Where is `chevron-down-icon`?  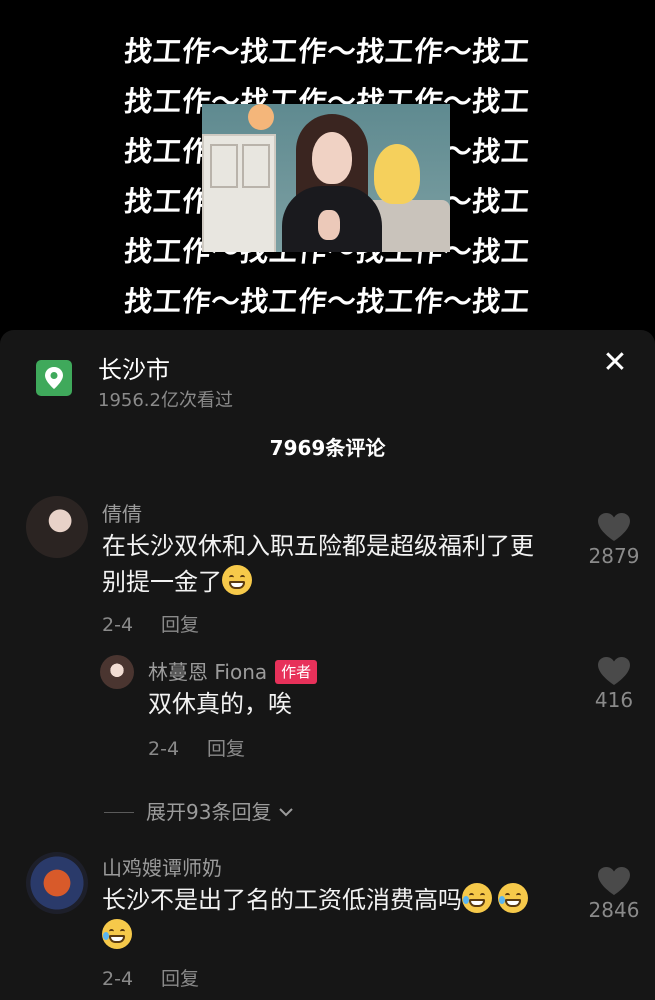 chevron-down-icon is located at coordinates (286, 812).